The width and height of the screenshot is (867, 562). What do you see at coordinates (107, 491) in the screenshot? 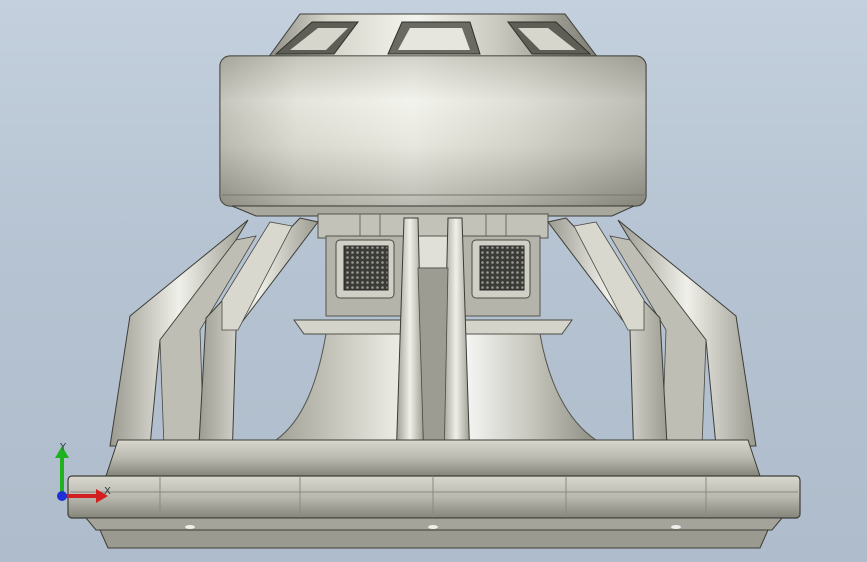
I see `x-axis-label: X` at bounding box center [107, 491].